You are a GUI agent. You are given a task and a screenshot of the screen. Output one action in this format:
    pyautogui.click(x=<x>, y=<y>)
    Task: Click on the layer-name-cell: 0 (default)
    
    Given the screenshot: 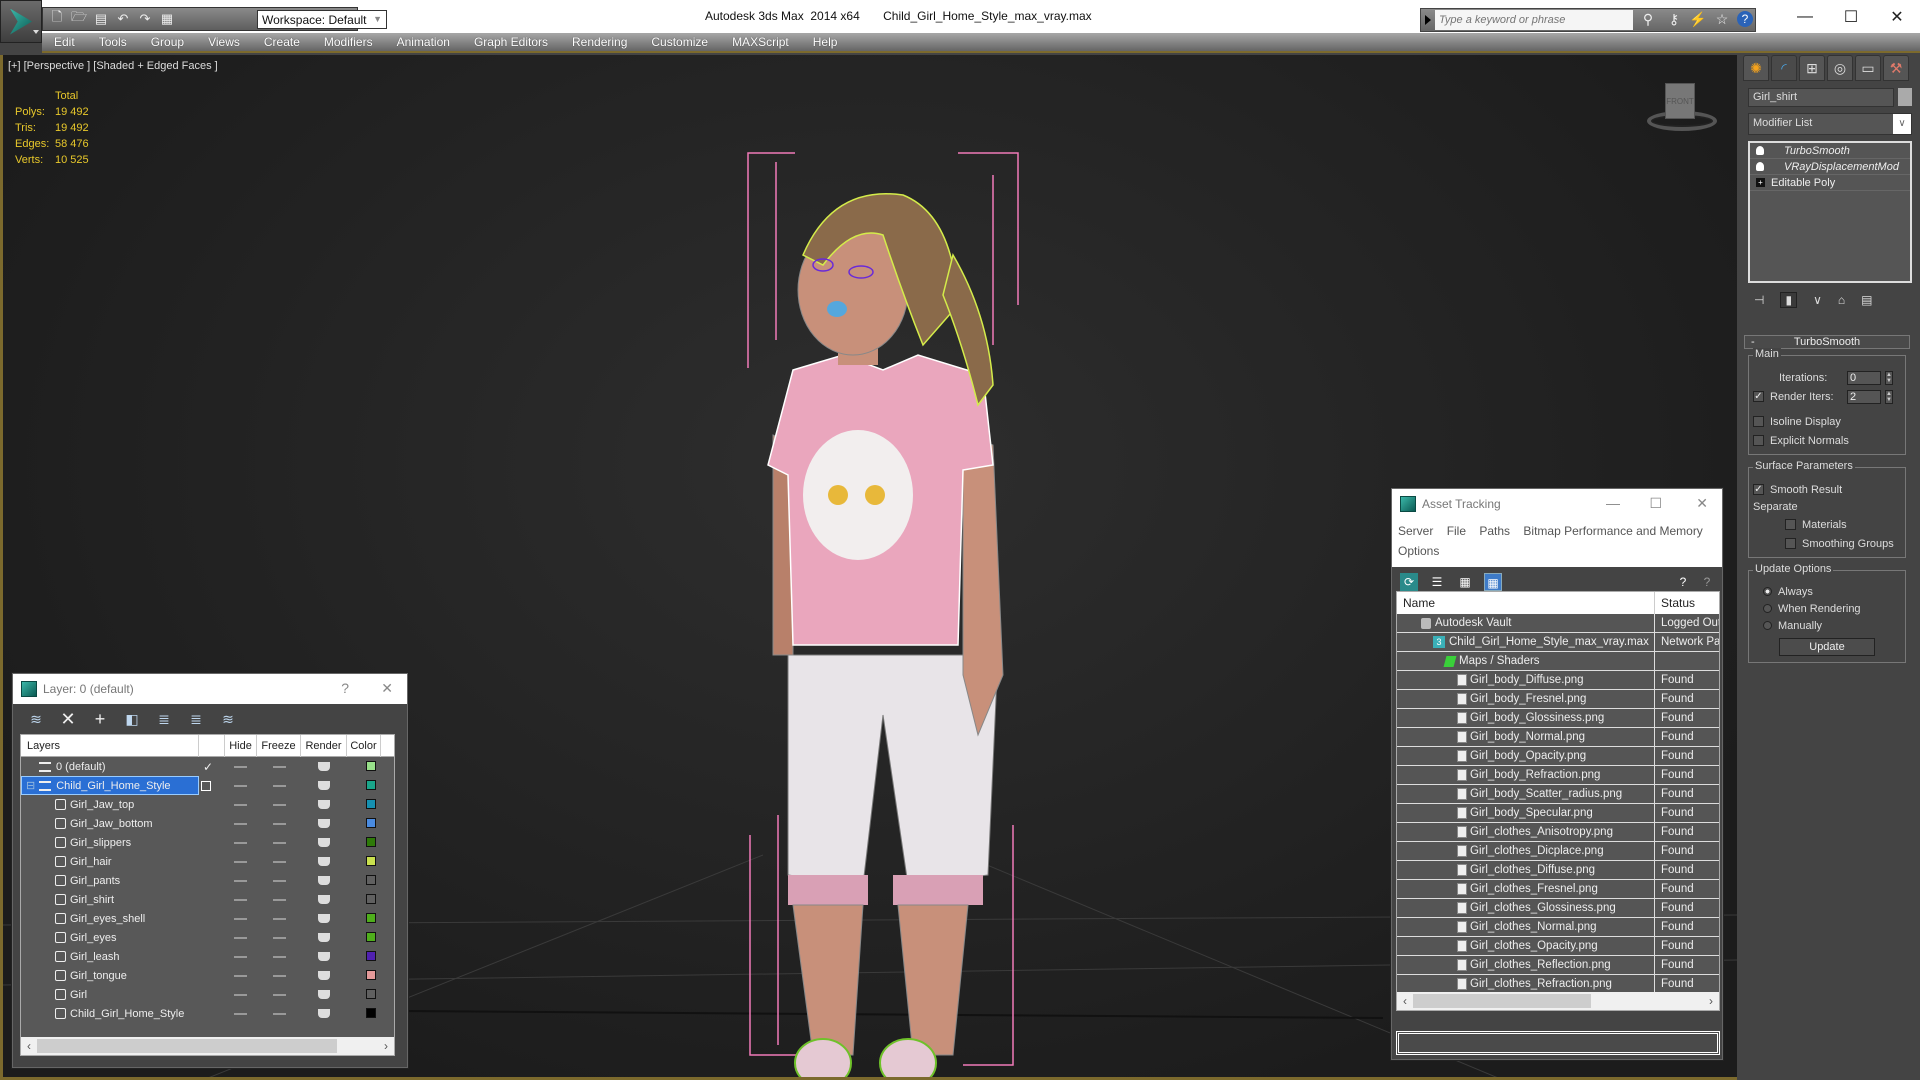 What is the action you would take?
    pyautogui.click(x=63, y=766)
    